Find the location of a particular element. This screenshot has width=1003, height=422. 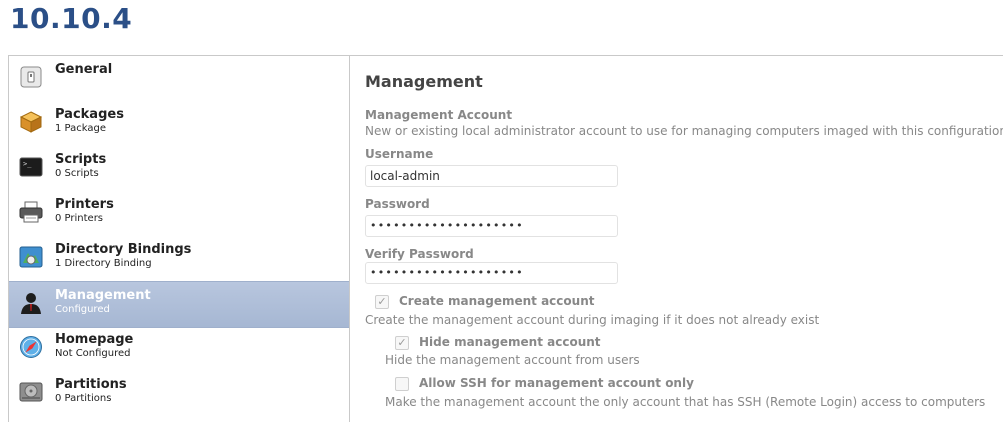

sidebar-item-label: Printers is located at coordinates (84, 204).